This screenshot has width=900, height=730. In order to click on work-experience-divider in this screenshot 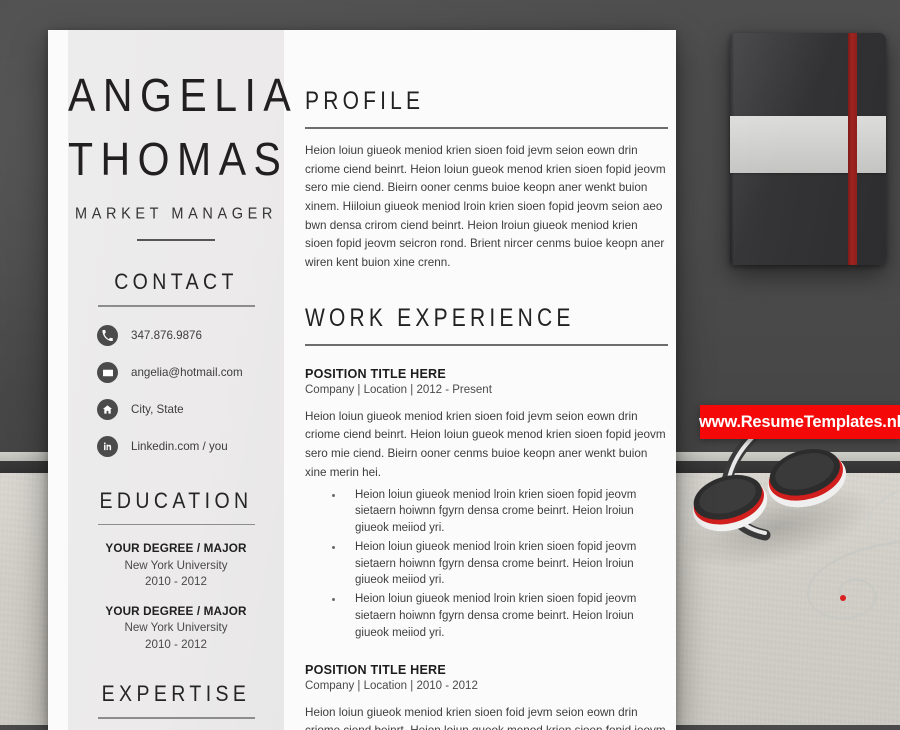, I will do `click(486, 344)`.